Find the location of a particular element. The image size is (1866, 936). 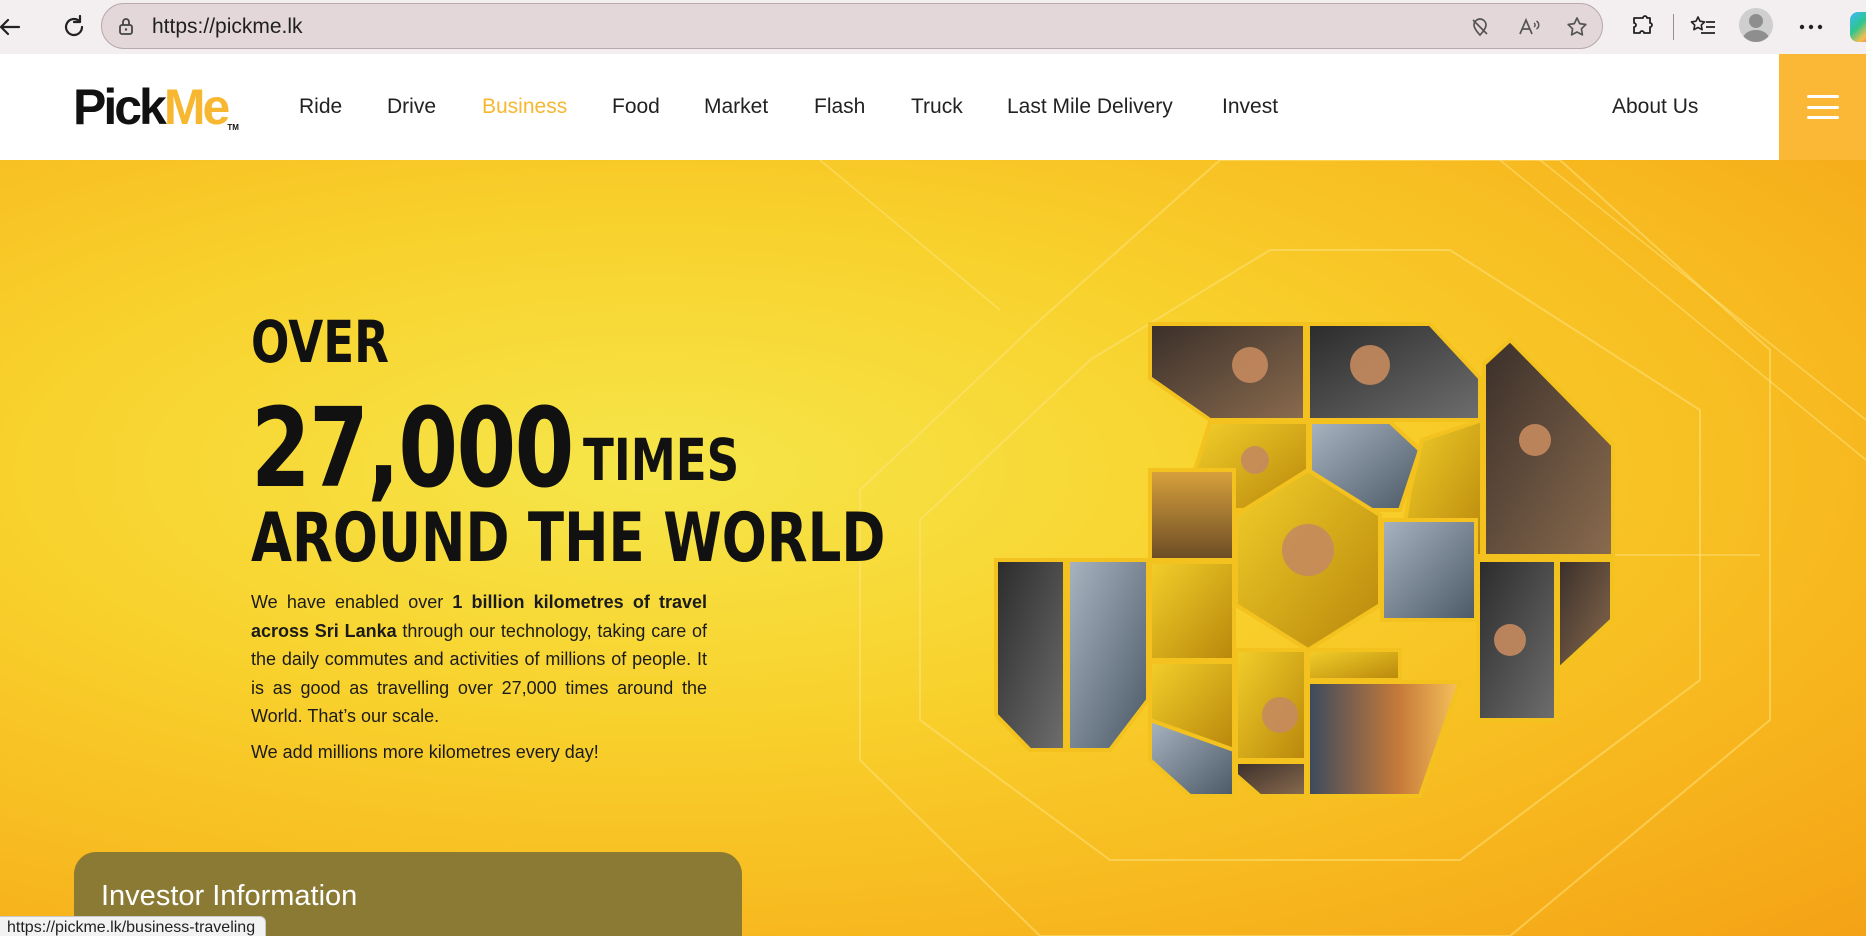

lock-icon is located at coordinates (126, 28).